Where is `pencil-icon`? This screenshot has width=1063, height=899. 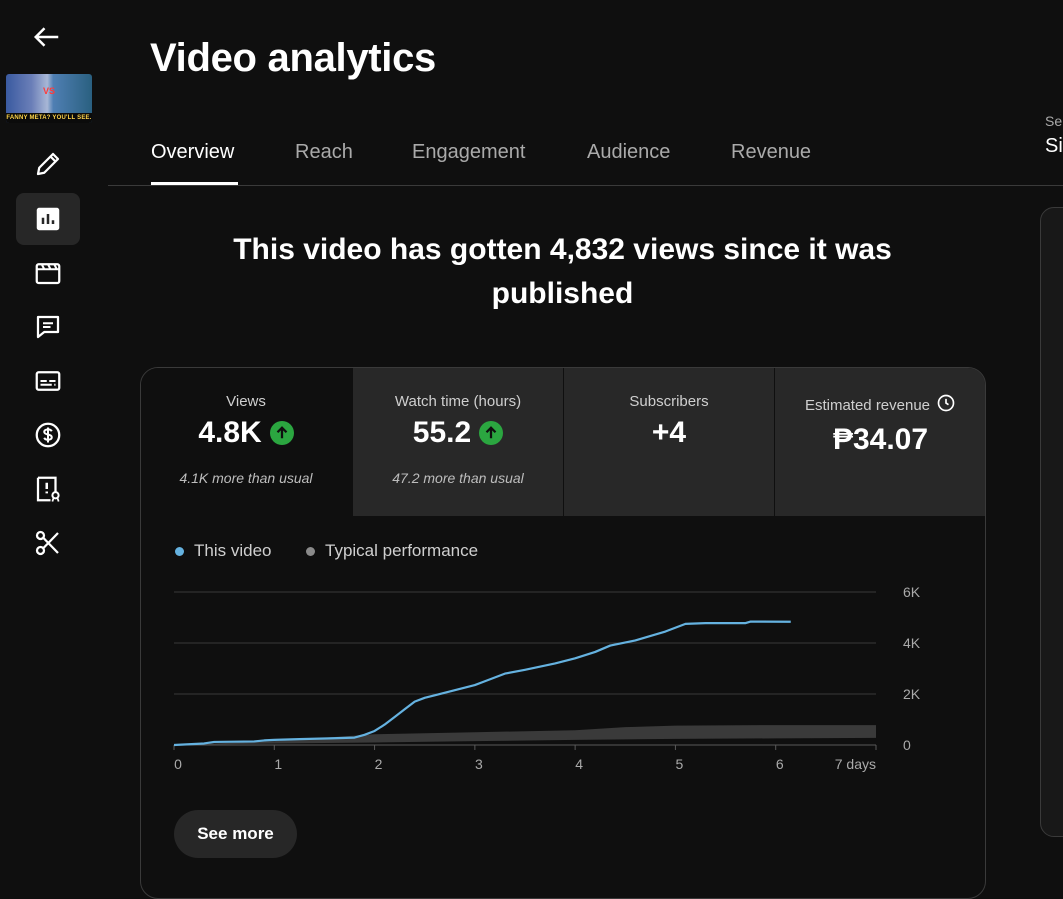
pencil-icon is located at coordinates (48, 164).